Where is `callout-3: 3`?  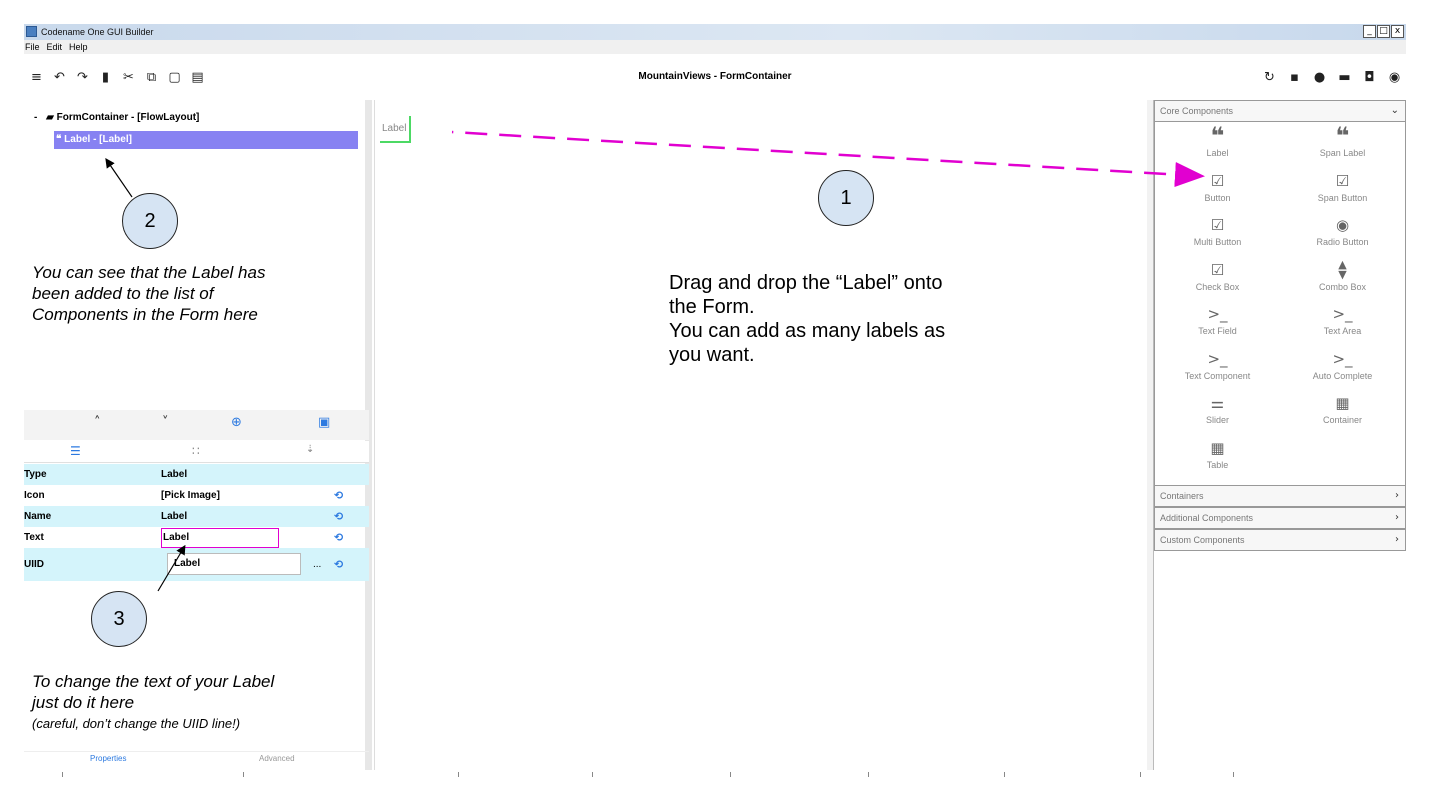 callout-3: 3 is located at coordinates (119, 619).